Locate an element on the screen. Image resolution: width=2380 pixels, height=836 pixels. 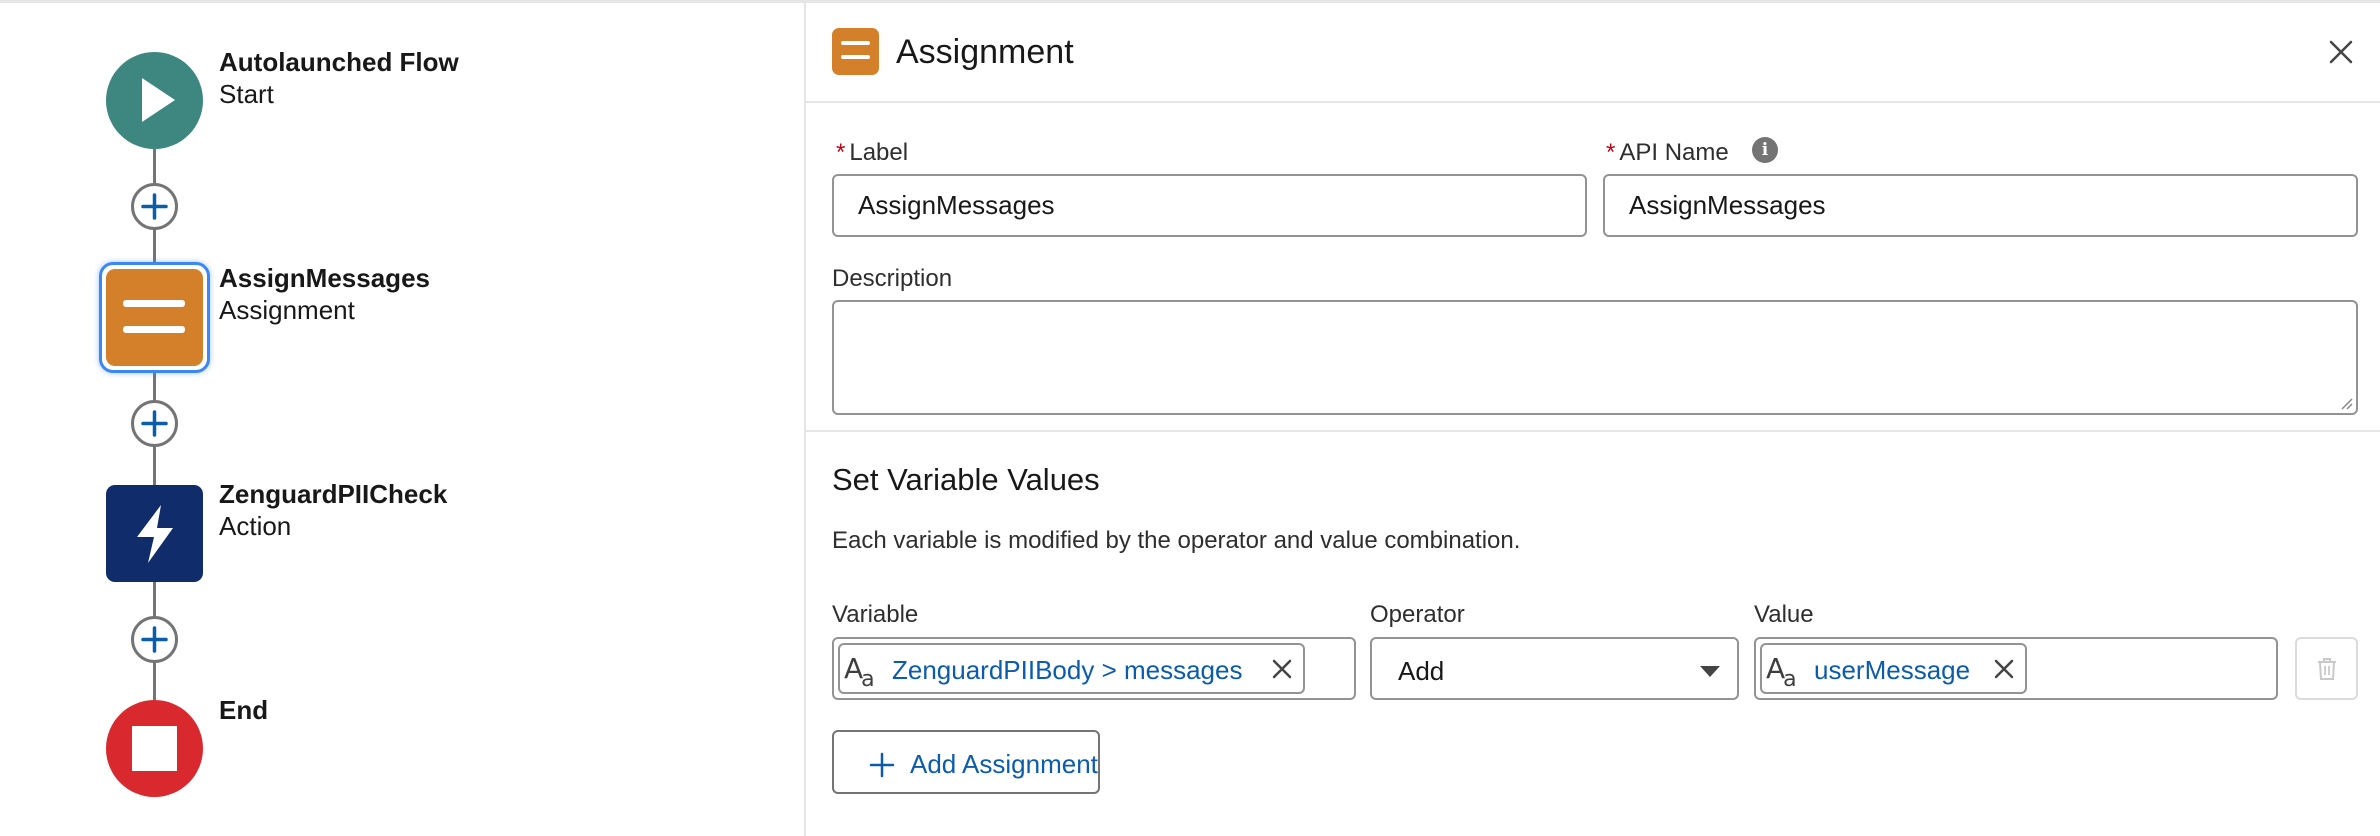
node-type: Assignment is located at coordinates (287, 310).